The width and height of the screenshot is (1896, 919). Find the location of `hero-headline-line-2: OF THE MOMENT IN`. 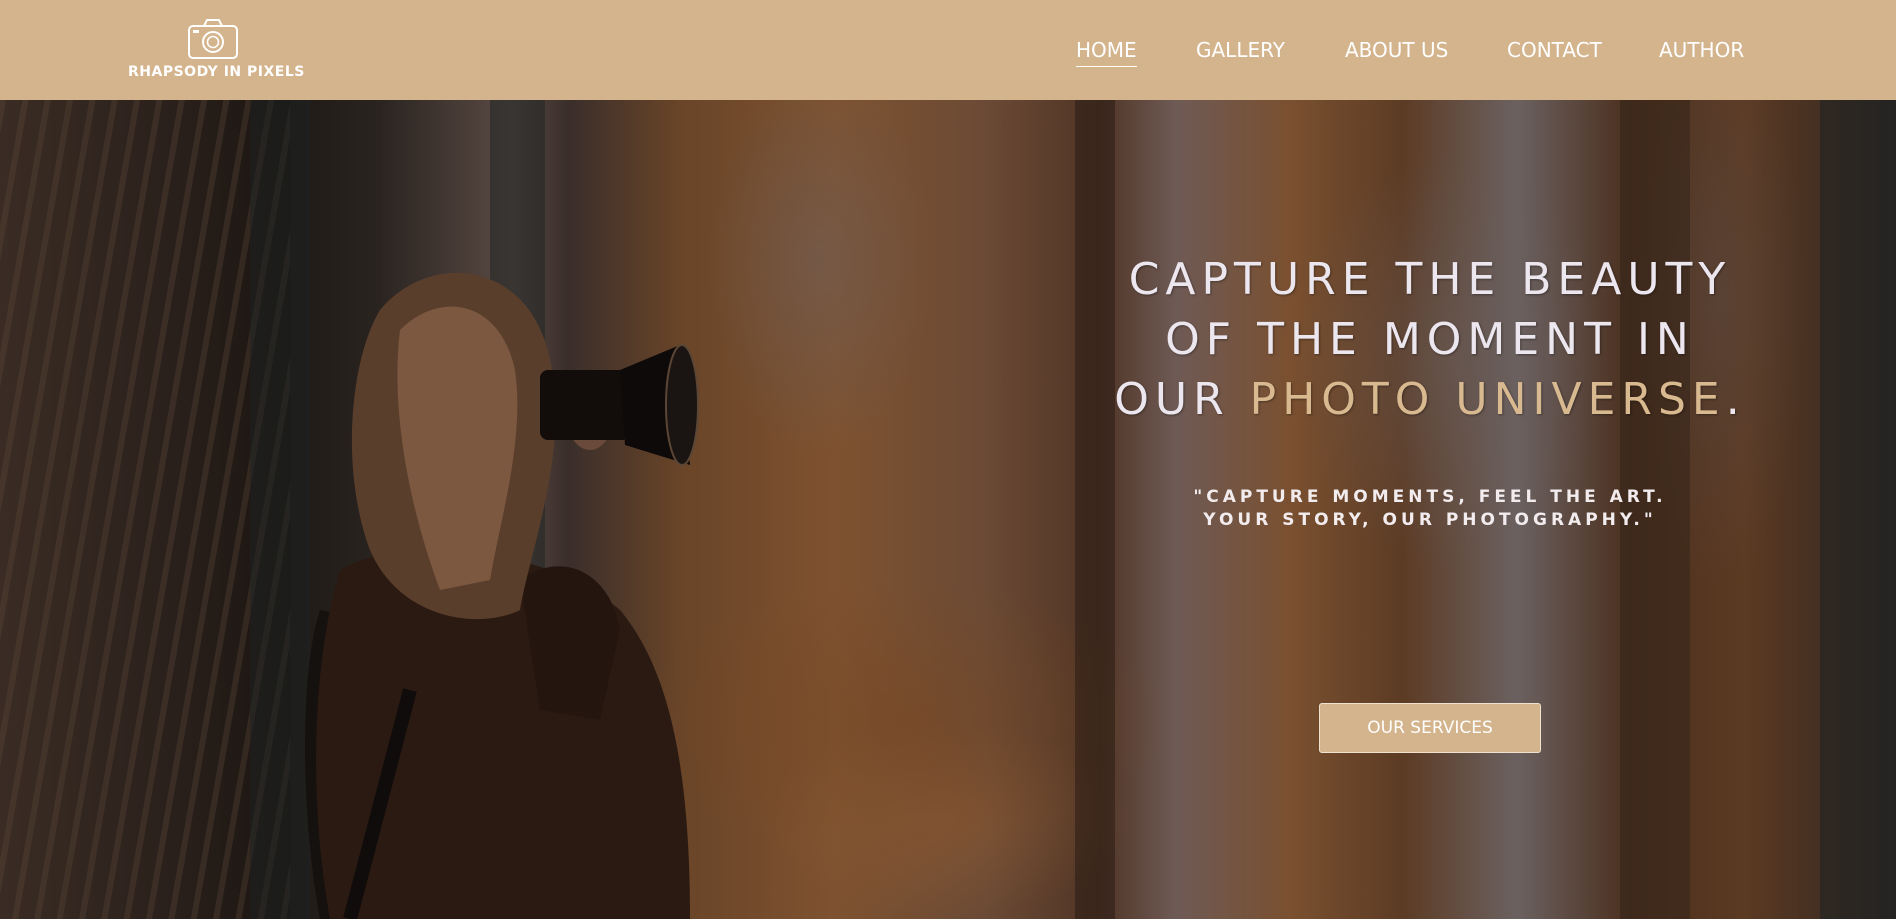

hero-headline-line-2: OF THE MOMENT IN is located at coordinates (1430, 339).